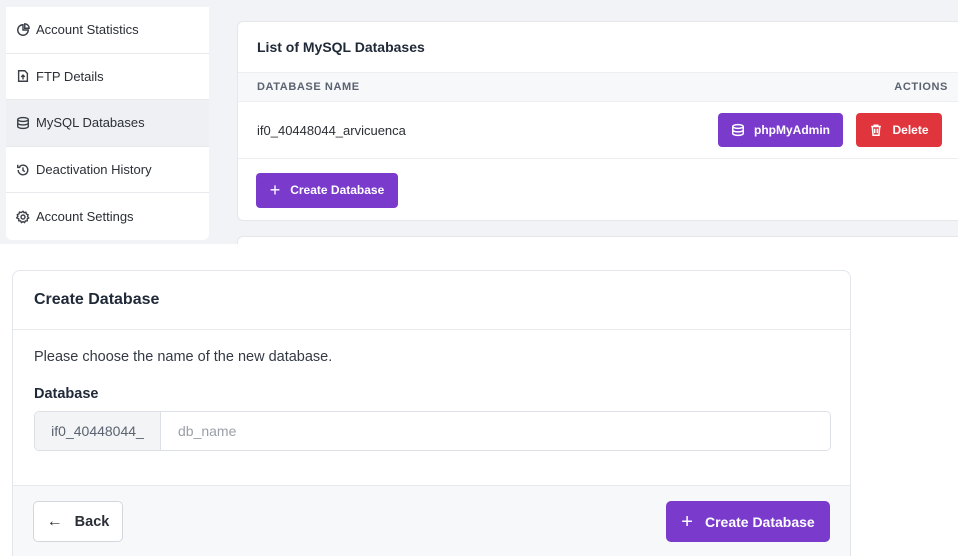 The image size is (958, 556). What do you see at coordinates (341, 47) in the screenshot?
I see `database-list-title: List of MySQL Databases` at bounding box center [341, 47].